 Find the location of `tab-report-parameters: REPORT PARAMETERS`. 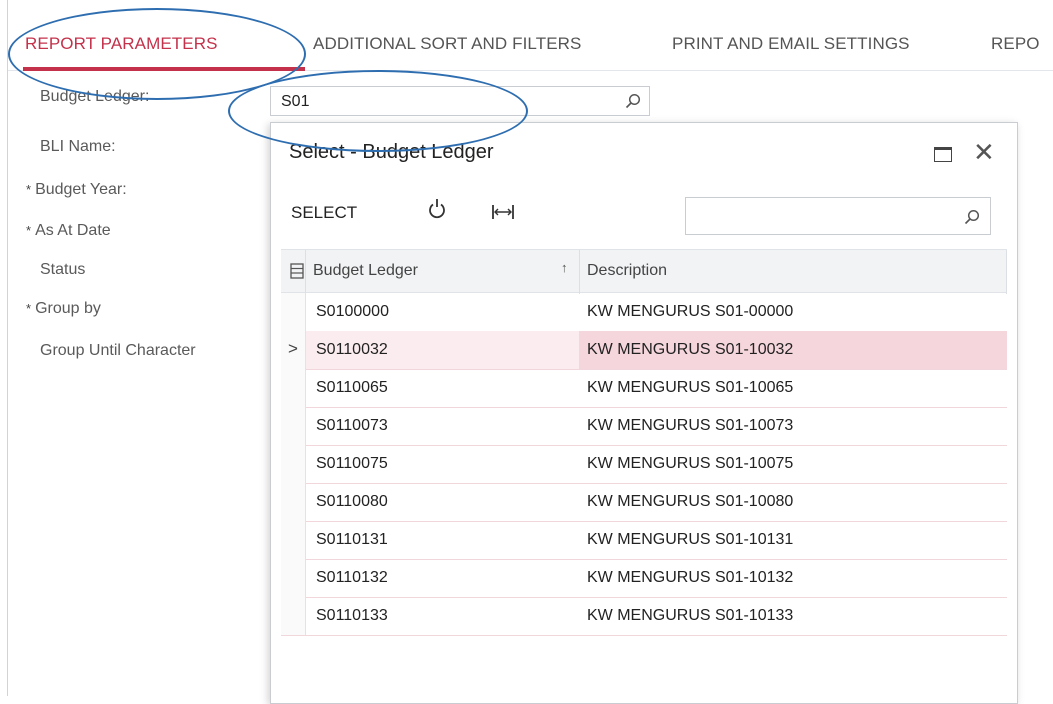

tab-report-parameters: REPORT PARAMETERS is located at coordinates (121, 44).